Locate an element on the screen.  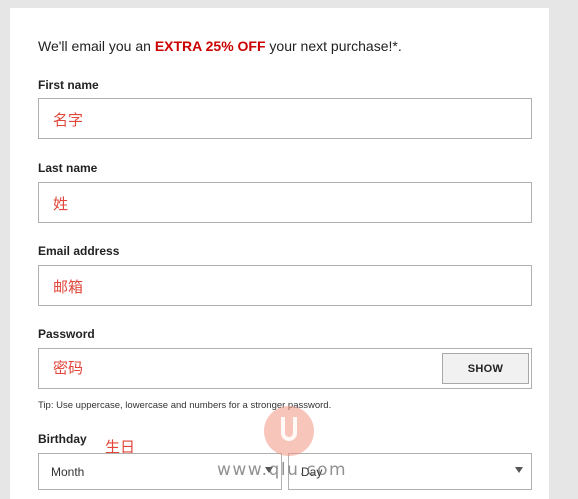
watermark-logo-icon is located at coordinates (289, 431).